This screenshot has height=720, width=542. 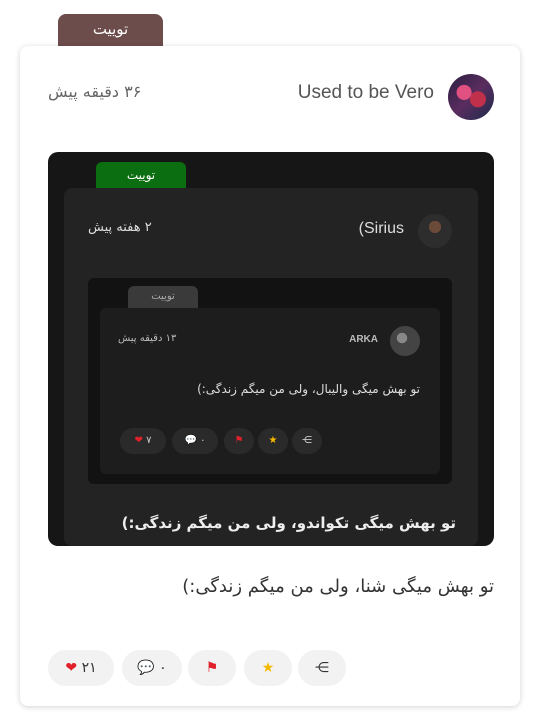 I want to click on star-button: ★, so click(x=268, y=668).